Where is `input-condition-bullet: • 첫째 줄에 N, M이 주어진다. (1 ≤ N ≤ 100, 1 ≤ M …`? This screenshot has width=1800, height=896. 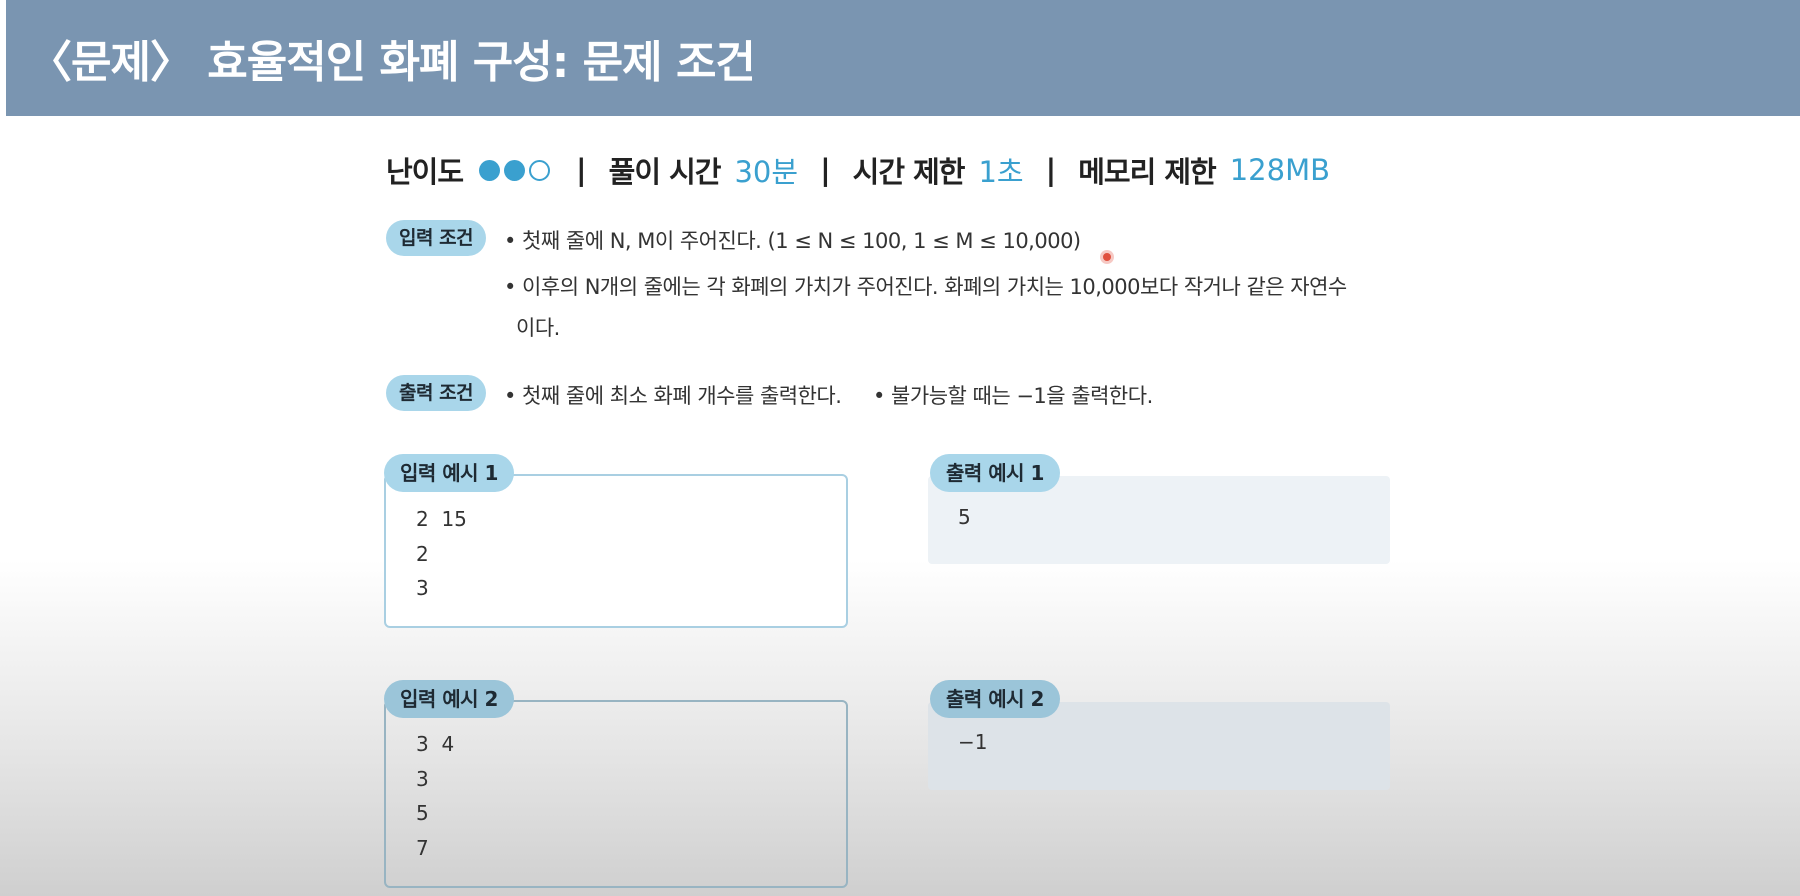
input-condition-bullet: • 첫째 줄에 N, M이 주어진다. (1 ≤ N ≤ 100, 1 ≤ M … is located at coordinates (792, 241).